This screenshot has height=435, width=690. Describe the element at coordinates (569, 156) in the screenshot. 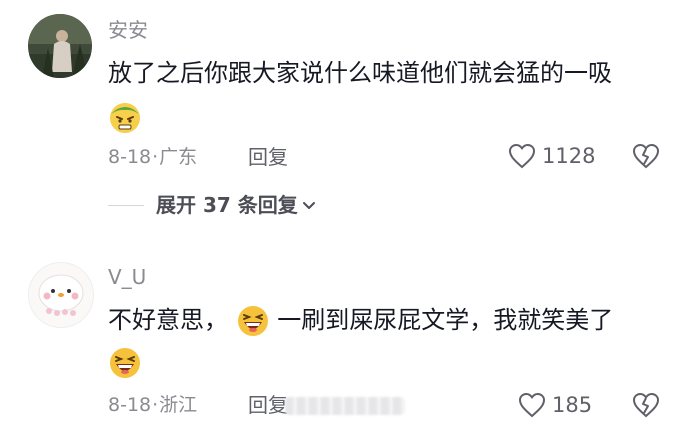

I see `like-count: 1128` at that location.